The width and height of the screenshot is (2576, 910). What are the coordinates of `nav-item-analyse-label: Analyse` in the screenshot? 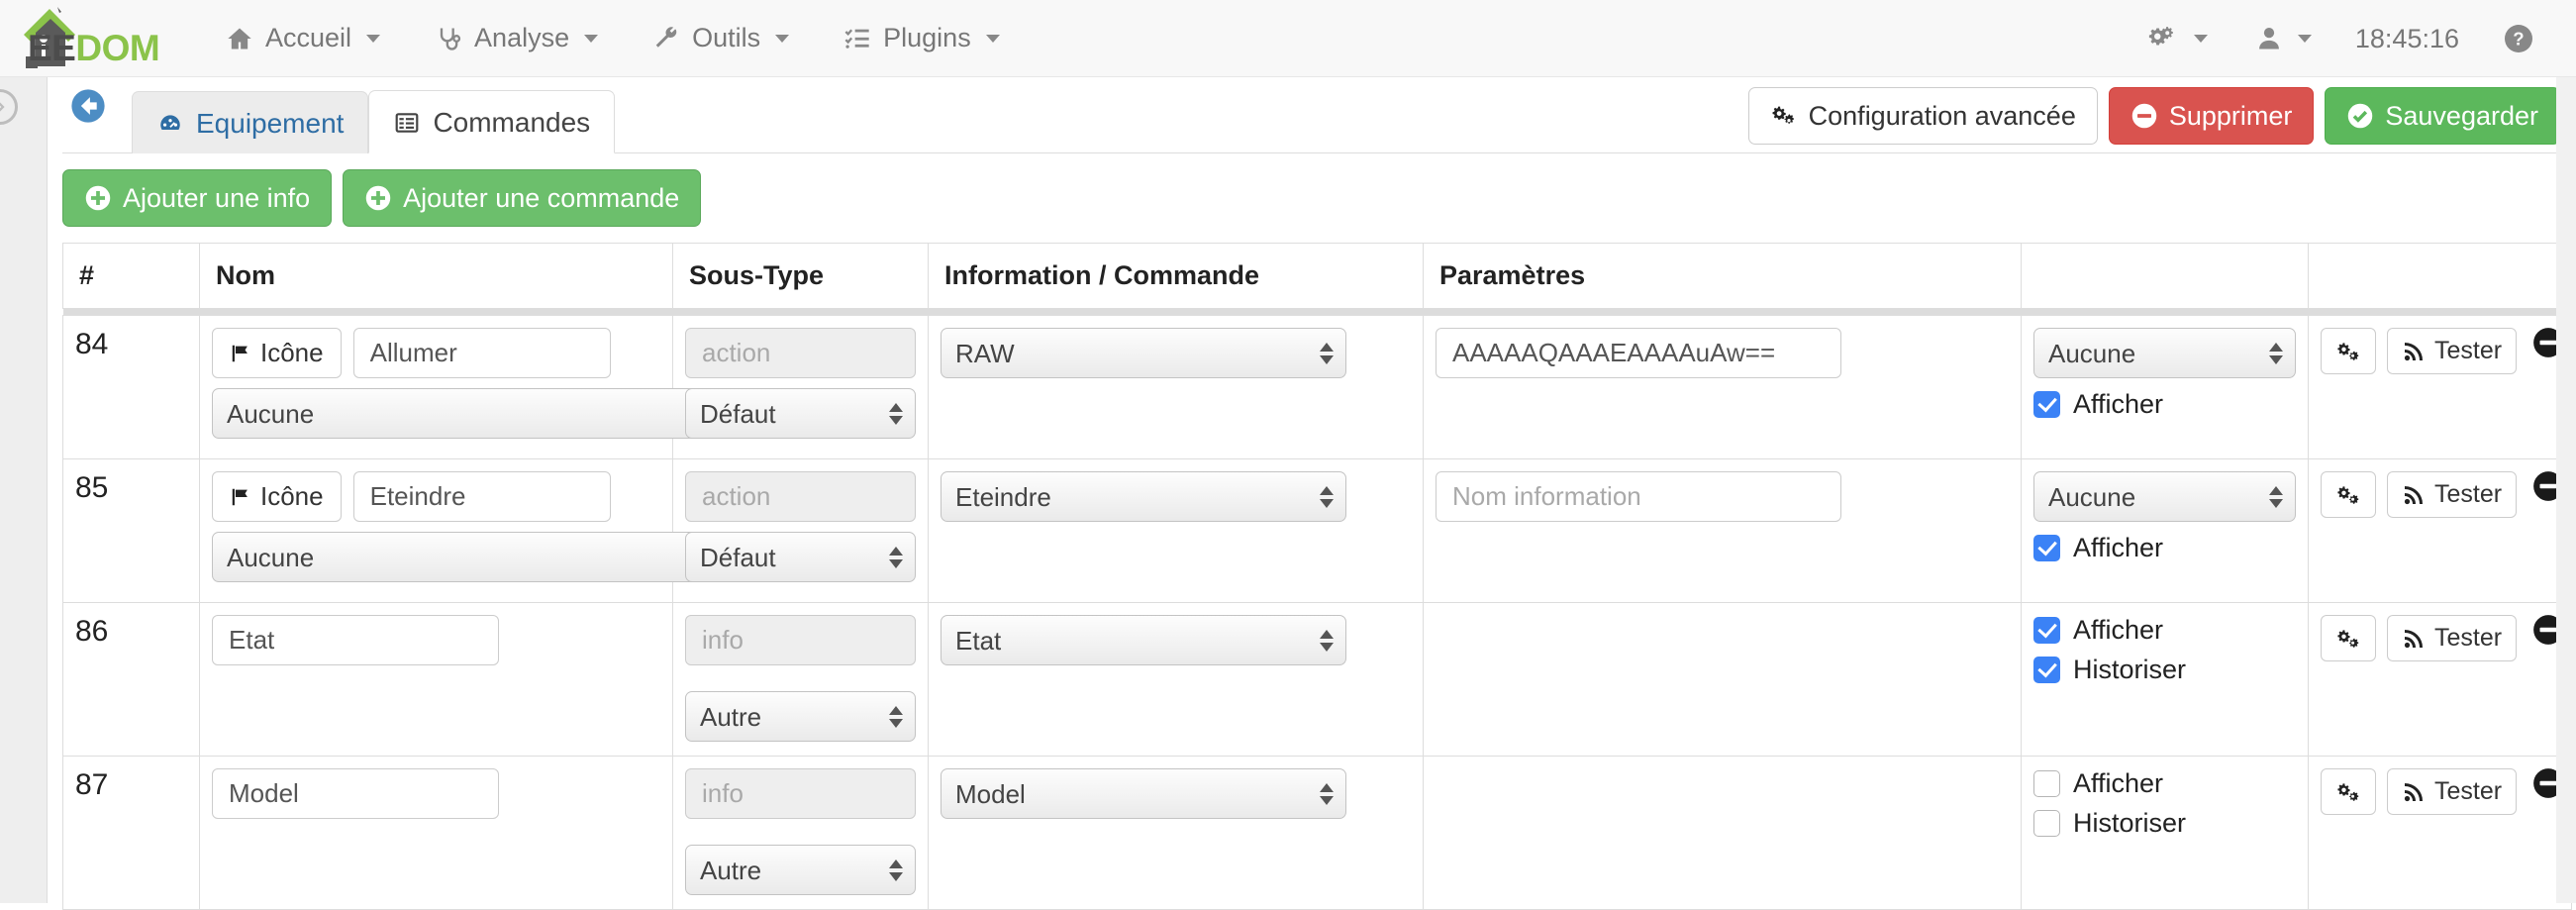 It's located at (522, 37).